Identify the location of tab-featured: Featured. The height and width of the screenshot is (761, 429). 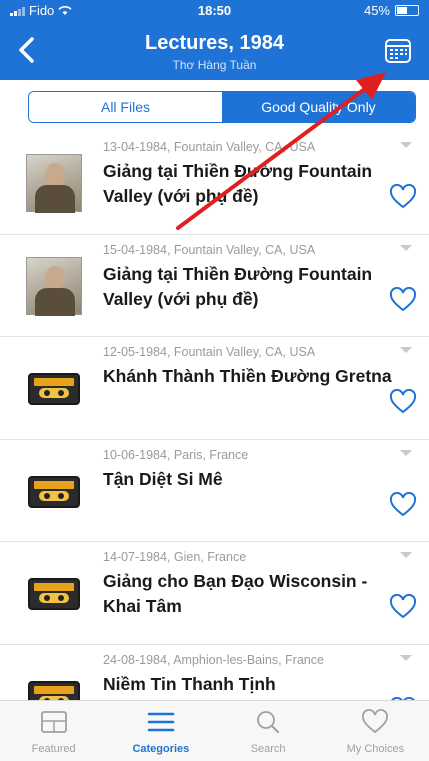
(53, 731).